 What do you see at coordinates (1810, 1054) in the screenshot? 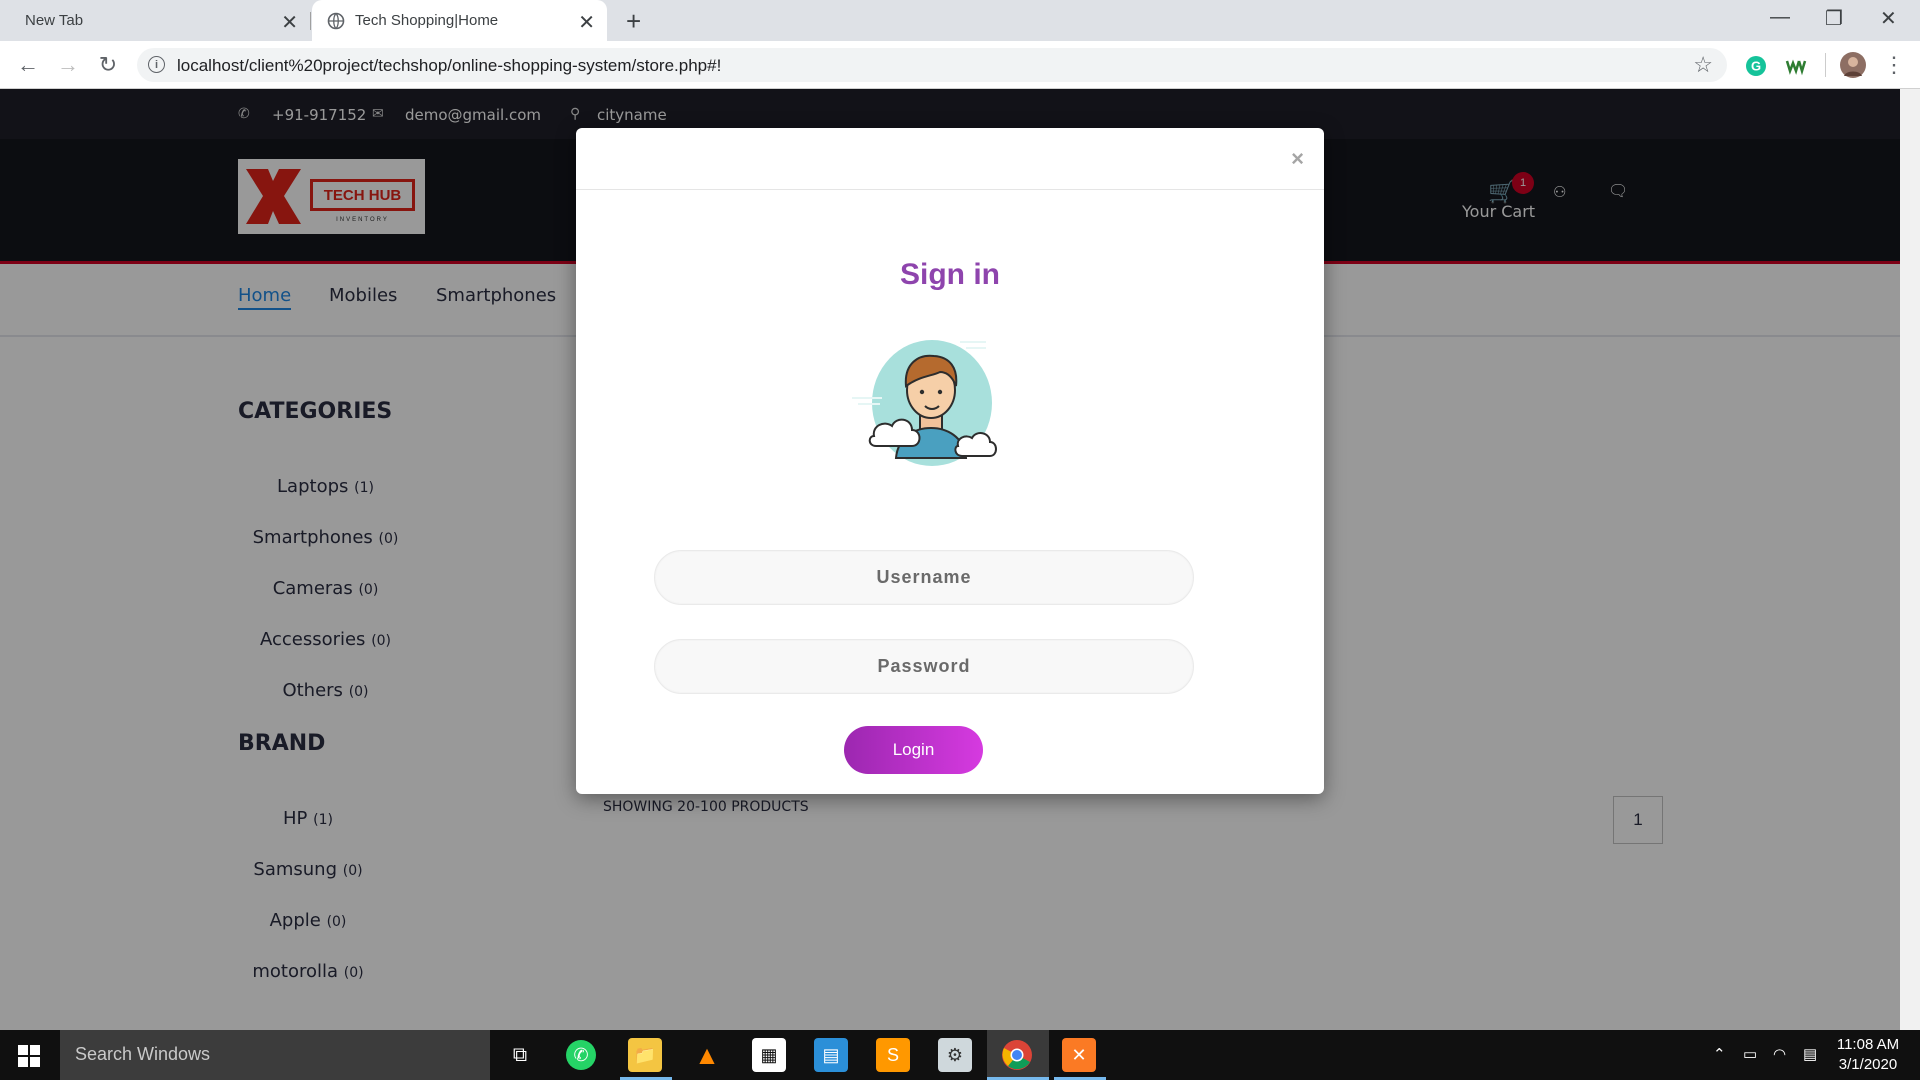
I see `notification-icon: ▤` at bounding box center [1810, 1054].